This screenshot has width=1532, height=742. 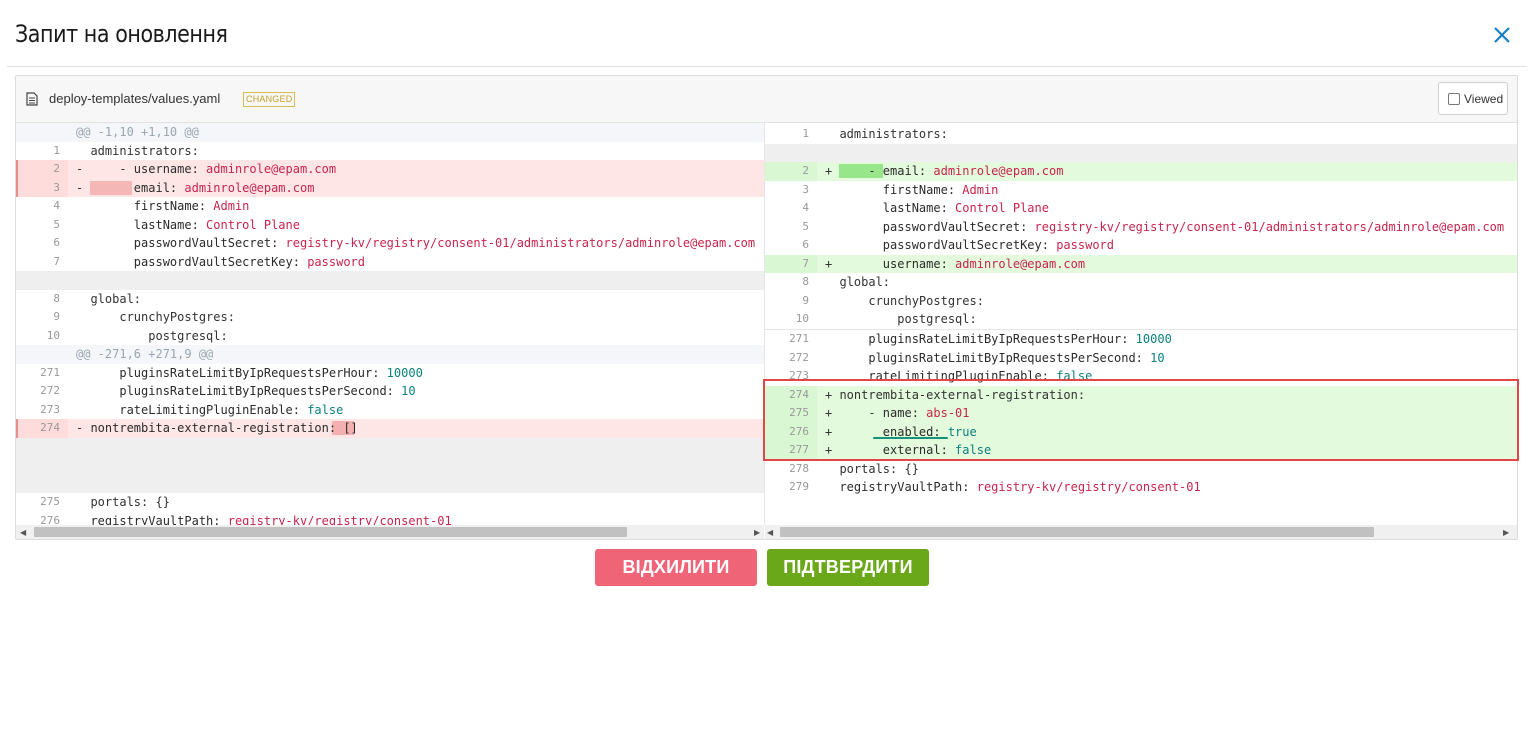 What do you see at coordinates (1141, 468) in the screenshot?
I see `diff-line: 278 portals: {}` at bounding box center [1141, 468].